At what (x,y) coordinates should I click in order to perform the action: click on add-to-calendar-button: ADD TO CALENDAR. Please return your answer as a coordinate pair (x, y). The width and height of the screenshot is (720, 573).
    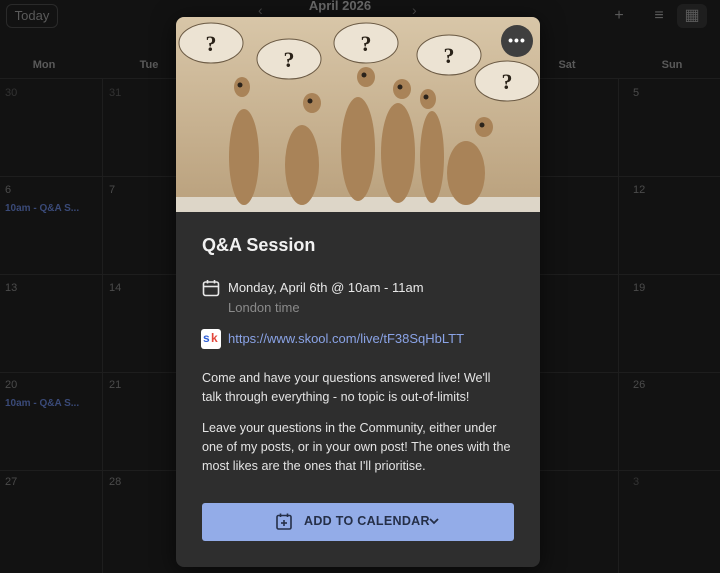
    Looking at the image, I should click on (358, 522).